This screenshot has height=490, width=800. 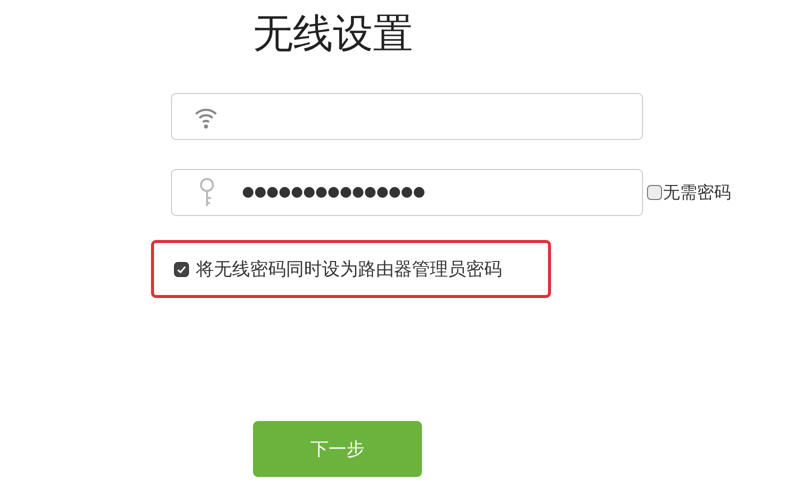 I want to click on password-value: ●●●●●●●●●●●●●●●, so click(x=334, y=192).